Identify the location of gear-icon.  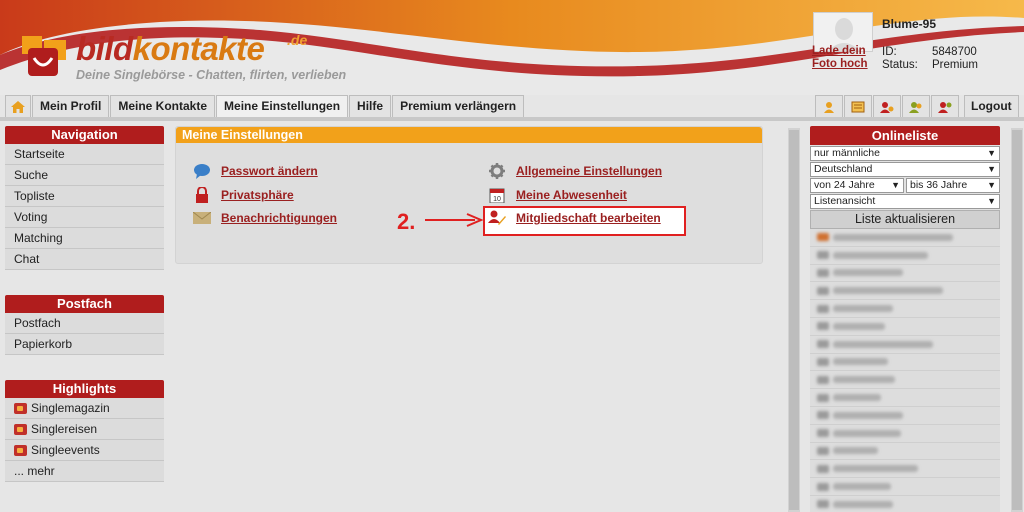
(497, 171).